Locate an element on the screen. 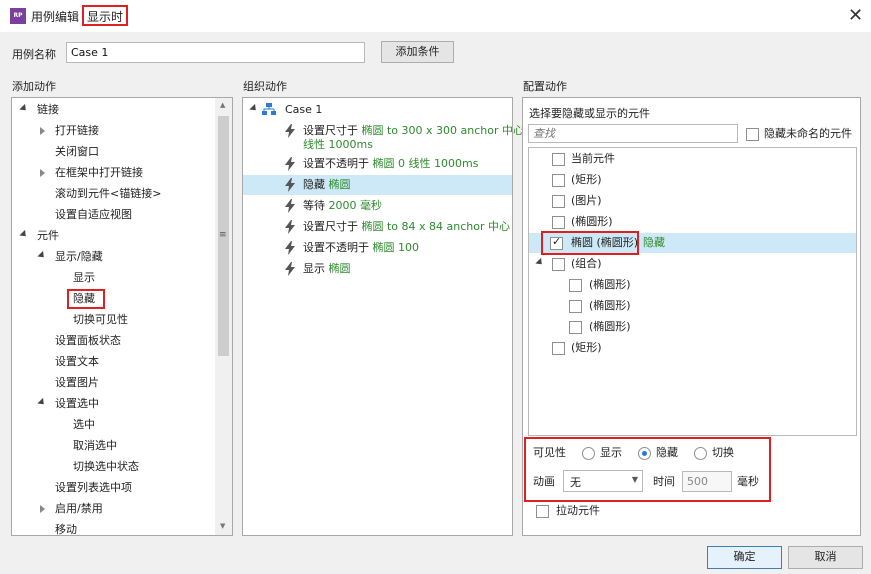 Image resolution: width=871 pixels, height=574 pixels. time-unit: 毫秒 is located at coordinates (748, 481).